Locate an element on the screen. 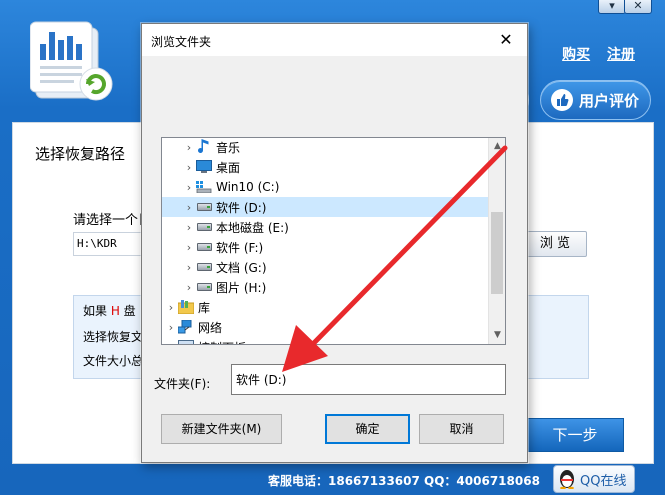 This screenshot has width=665, height=495. music-note-icon is located at coordinates (204, 147).